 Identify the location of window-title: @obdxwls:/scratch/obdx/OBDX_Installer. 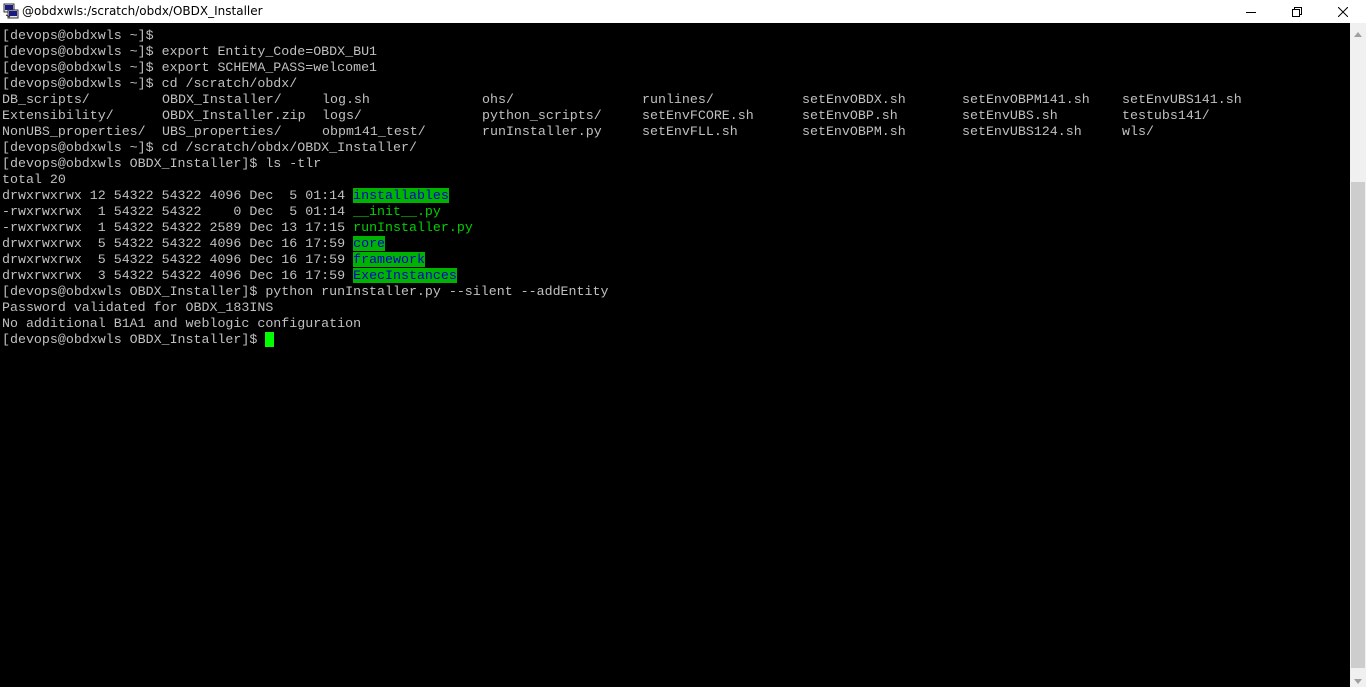
(142, 11).